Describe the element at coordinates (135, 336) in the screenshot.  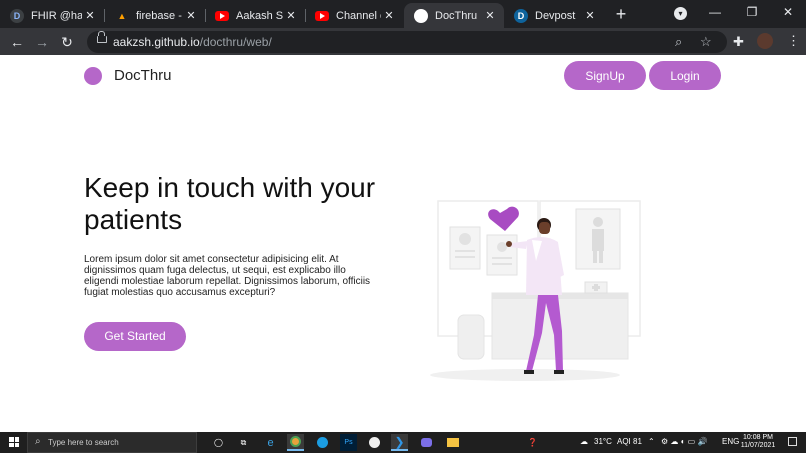
I see `get-started-button: Get Started` at that location.